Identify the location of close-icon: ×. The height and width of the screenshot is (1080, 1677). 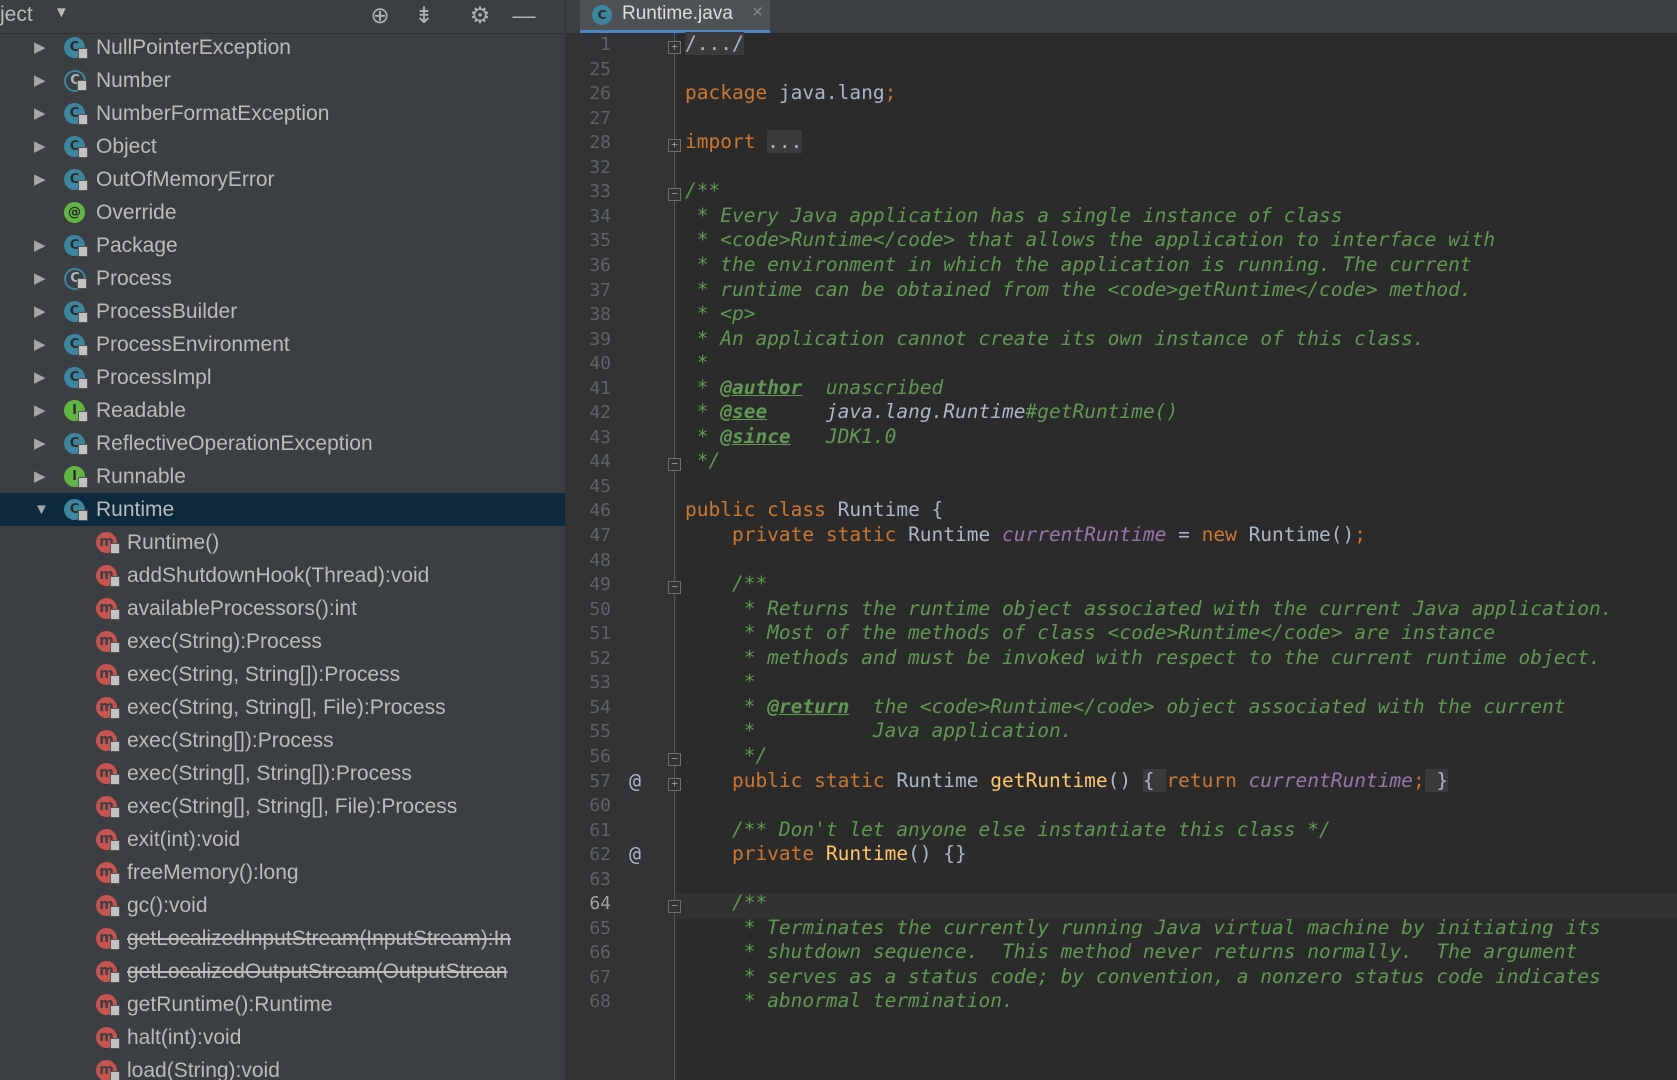
(757, 13).